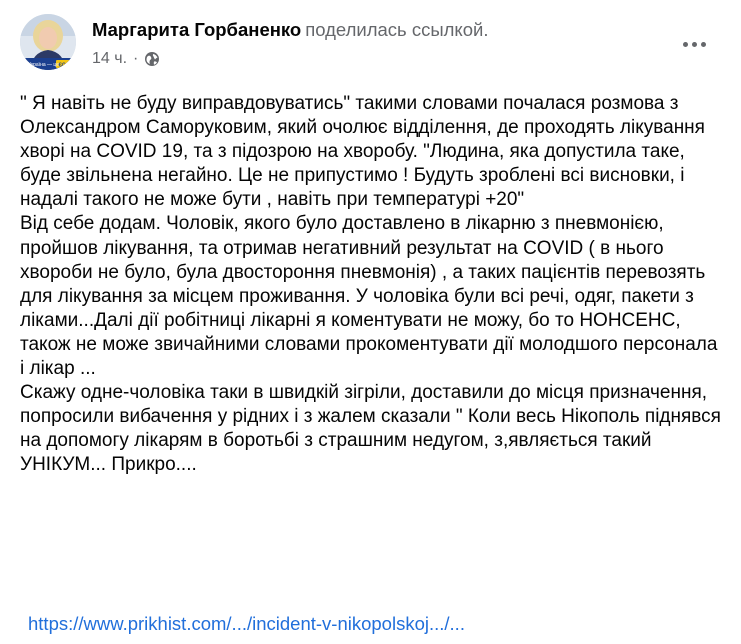  Describe the element at coordinates (63, 66) in the screenshot. I see `avatar-badge: ЄС` at that location.